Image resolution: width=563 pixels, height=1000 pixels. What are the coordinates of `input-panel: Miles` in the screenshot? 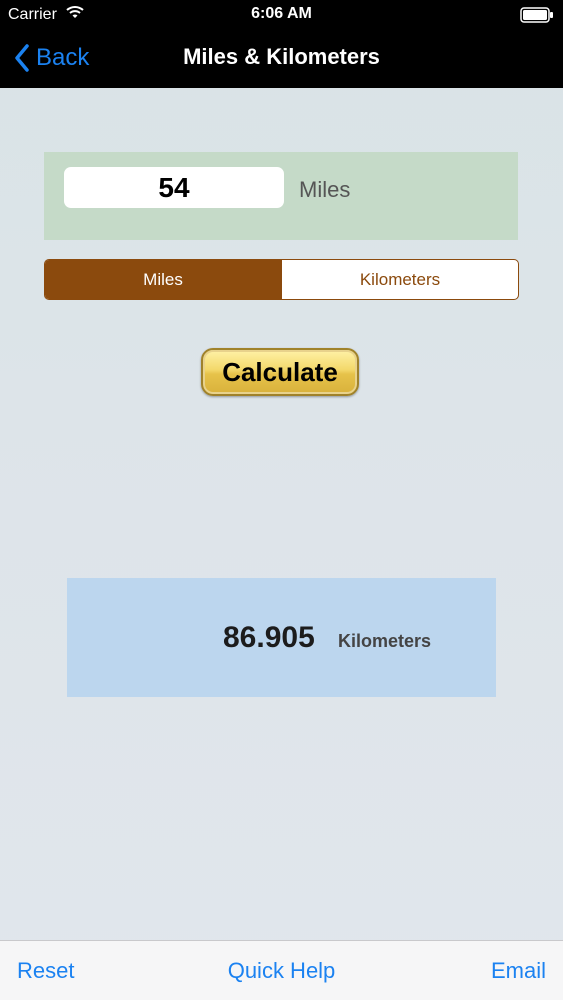 It's located at (281, 196).